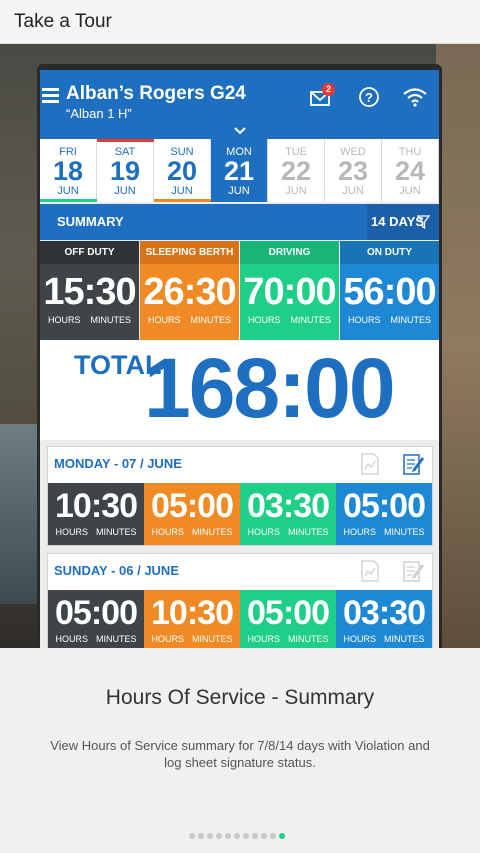 The height and width of the screenshot is (853, 480). I want to click on summary-label: SUMMARY, so click(90, 221).